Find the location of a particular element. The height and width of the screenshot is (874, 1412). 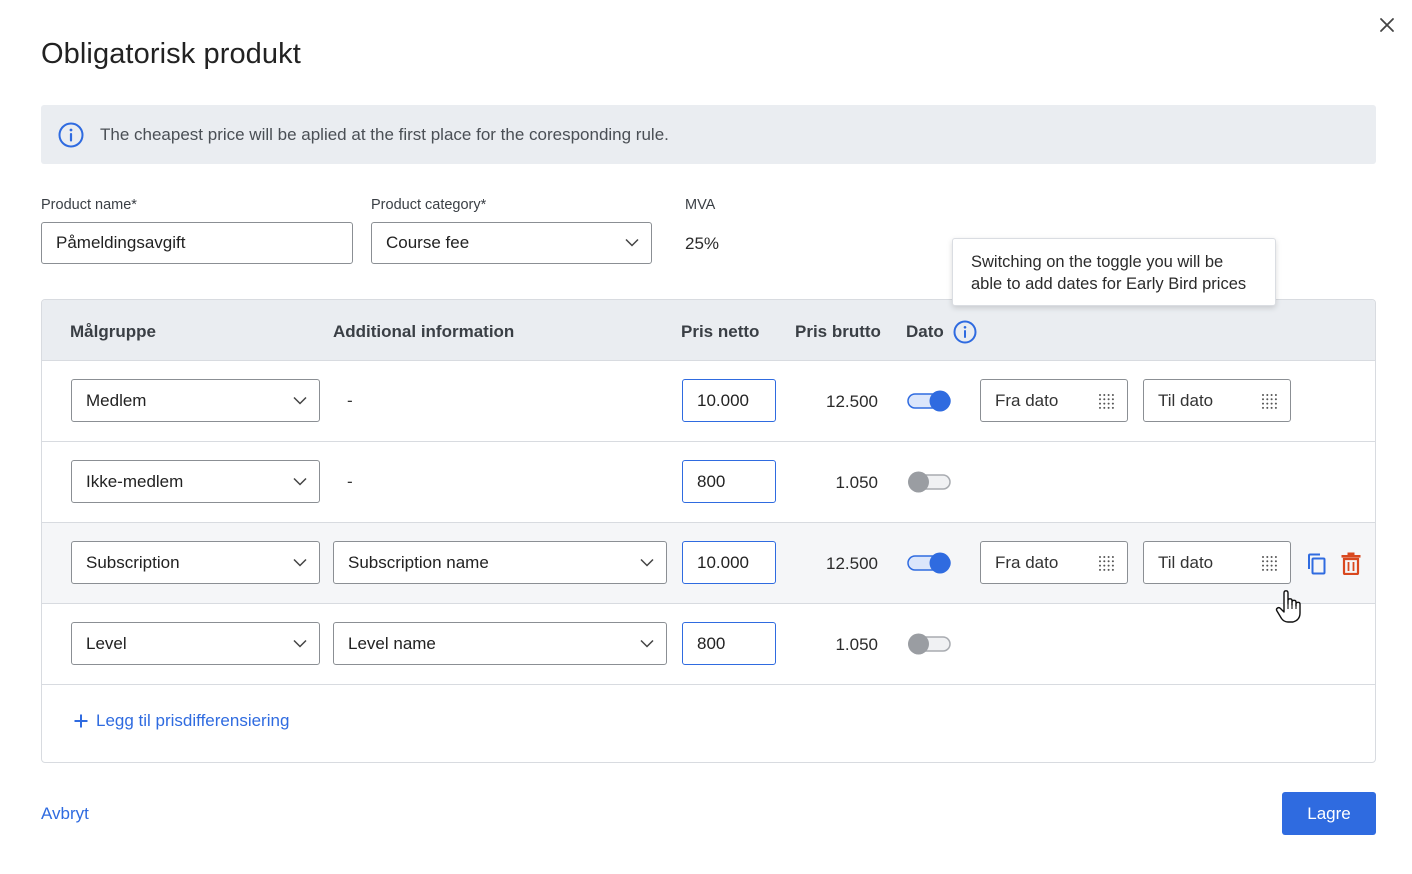

additional-info-select: Subscription name is located at coordinates (500, 562).